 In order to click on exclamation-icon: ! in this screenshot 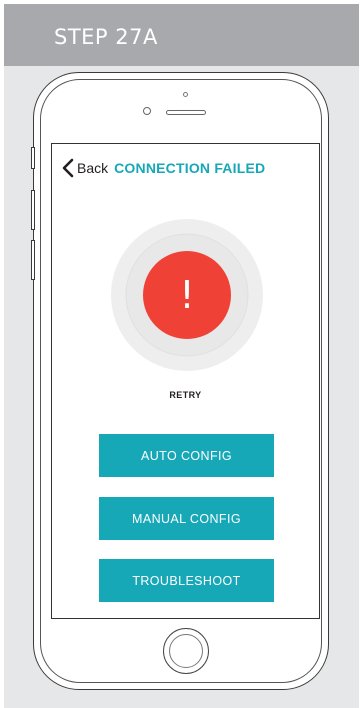, I will do `click(186, 295)`.